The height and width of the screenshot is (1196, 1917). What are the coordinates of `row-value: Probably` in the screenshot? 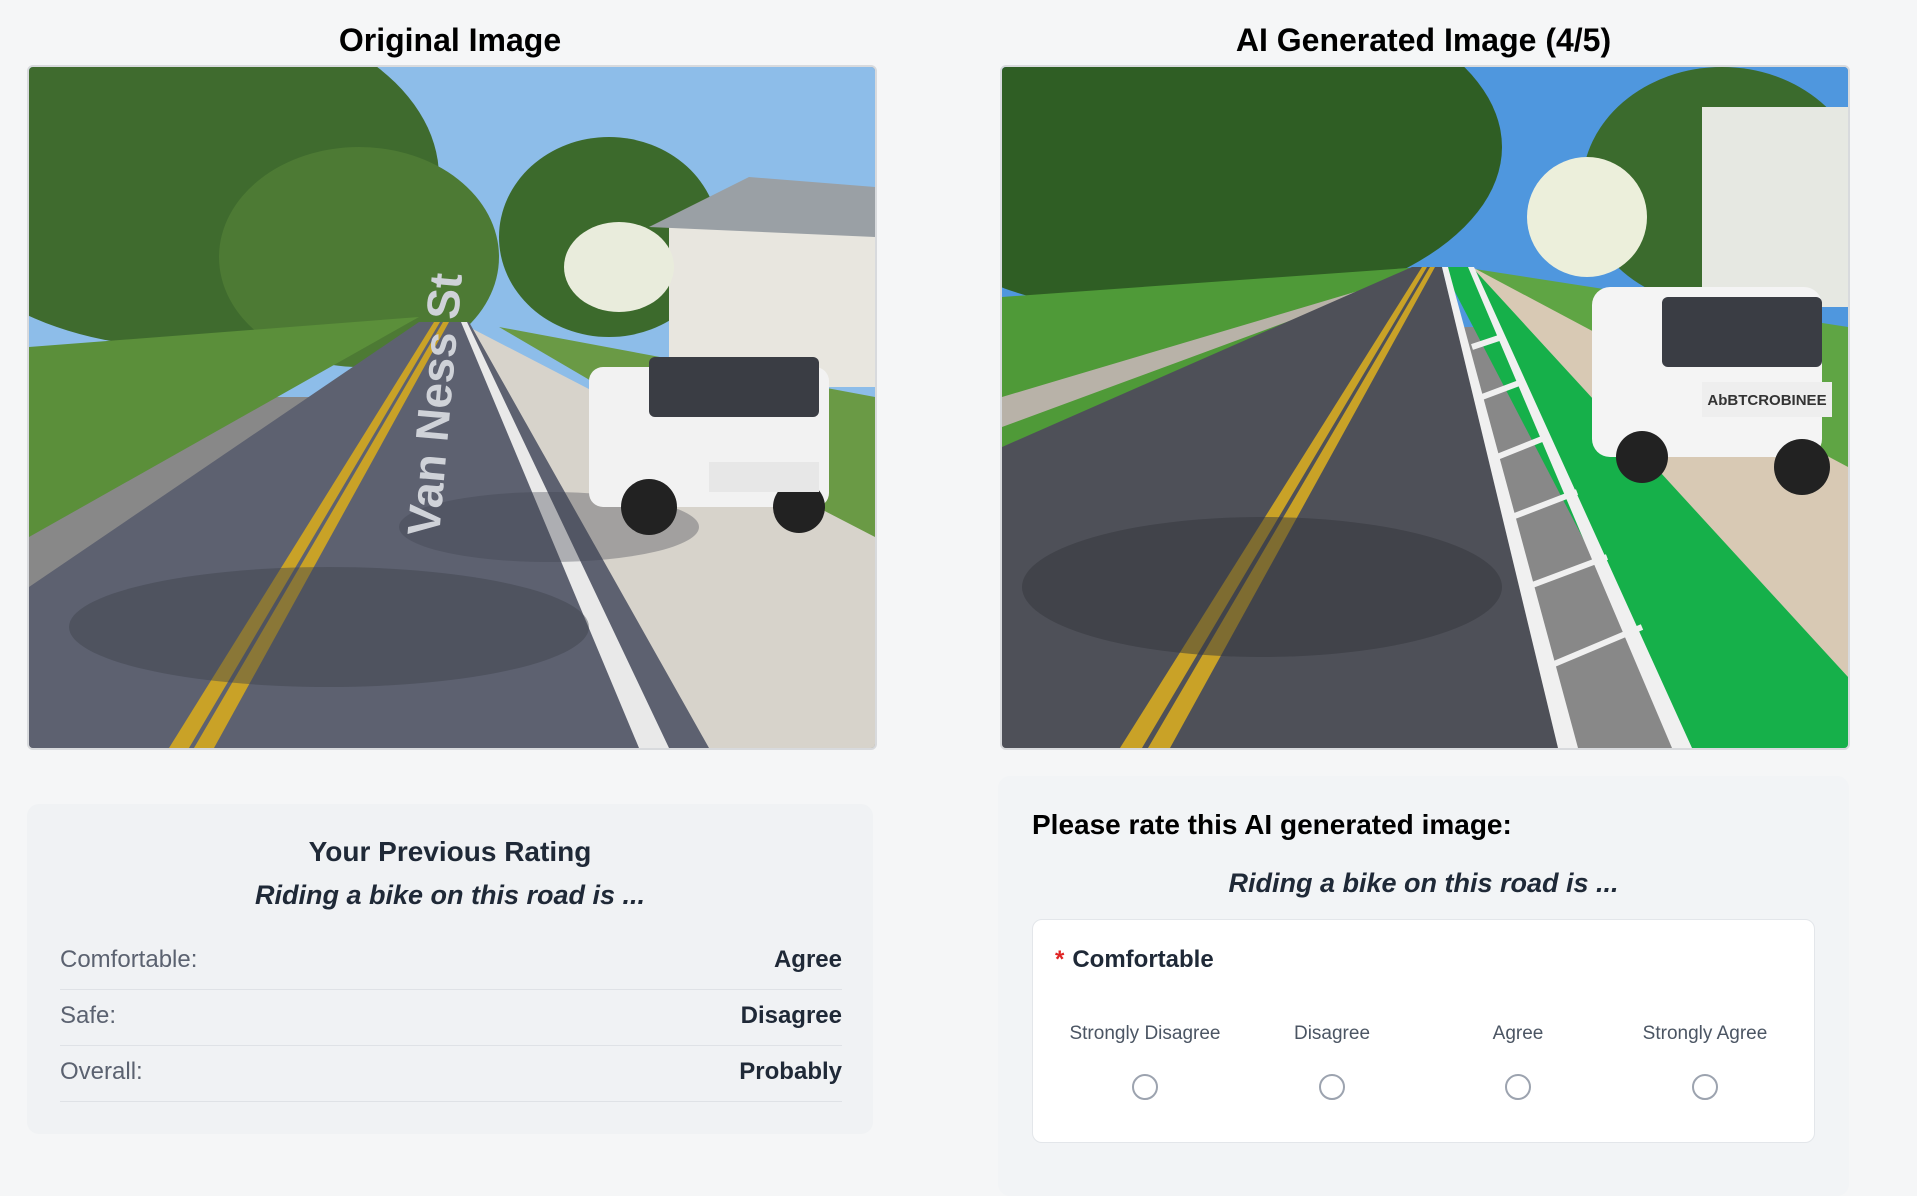 It's located at (790, 1071).